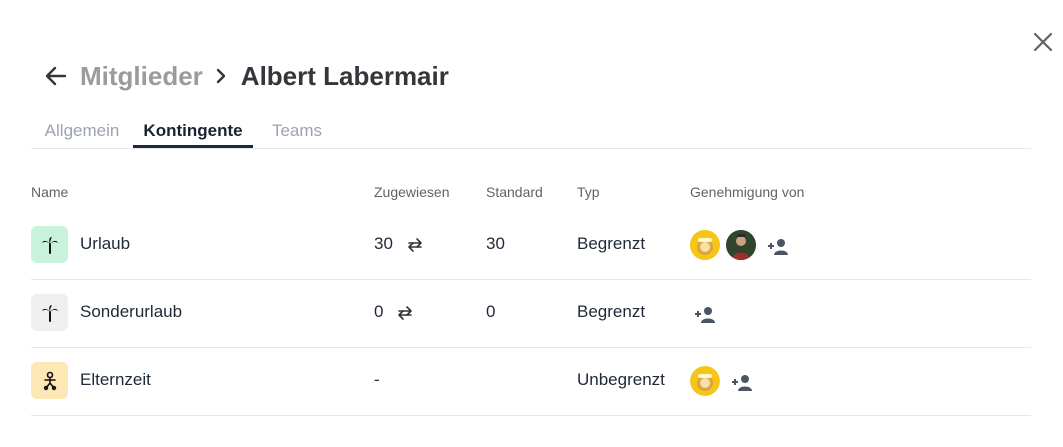 The image size is (1063, 447). Describe the element at coordinates (383, 243) in the screenshot. I see `row-assigned: 30` at that location.